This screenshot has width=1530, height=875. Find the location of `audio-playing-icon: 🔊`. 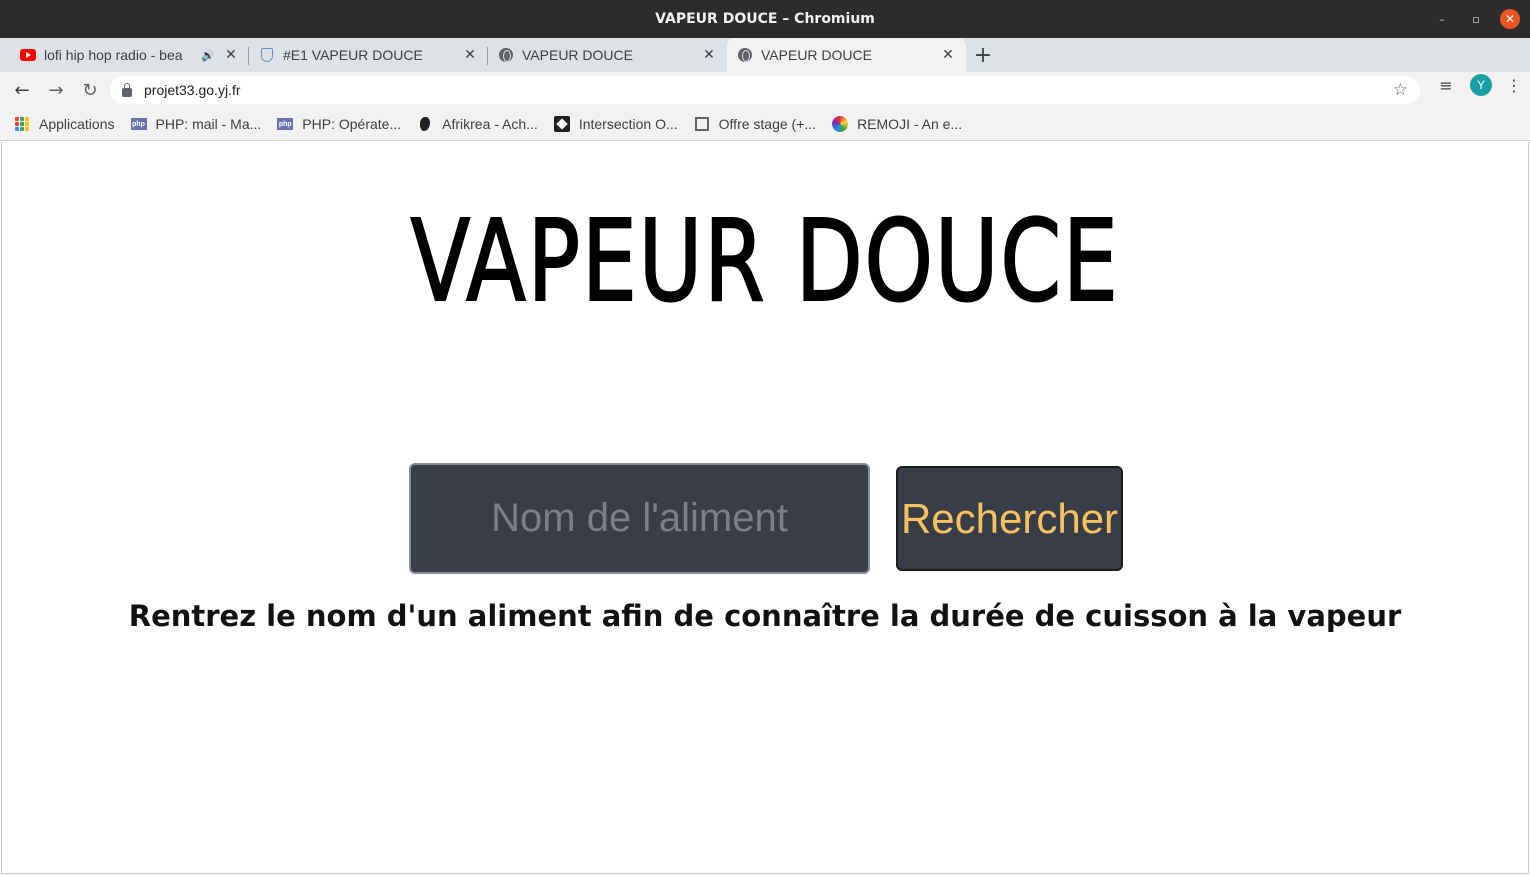

audio-playing-icon: 🔊 is located at coordinates (208, 55).